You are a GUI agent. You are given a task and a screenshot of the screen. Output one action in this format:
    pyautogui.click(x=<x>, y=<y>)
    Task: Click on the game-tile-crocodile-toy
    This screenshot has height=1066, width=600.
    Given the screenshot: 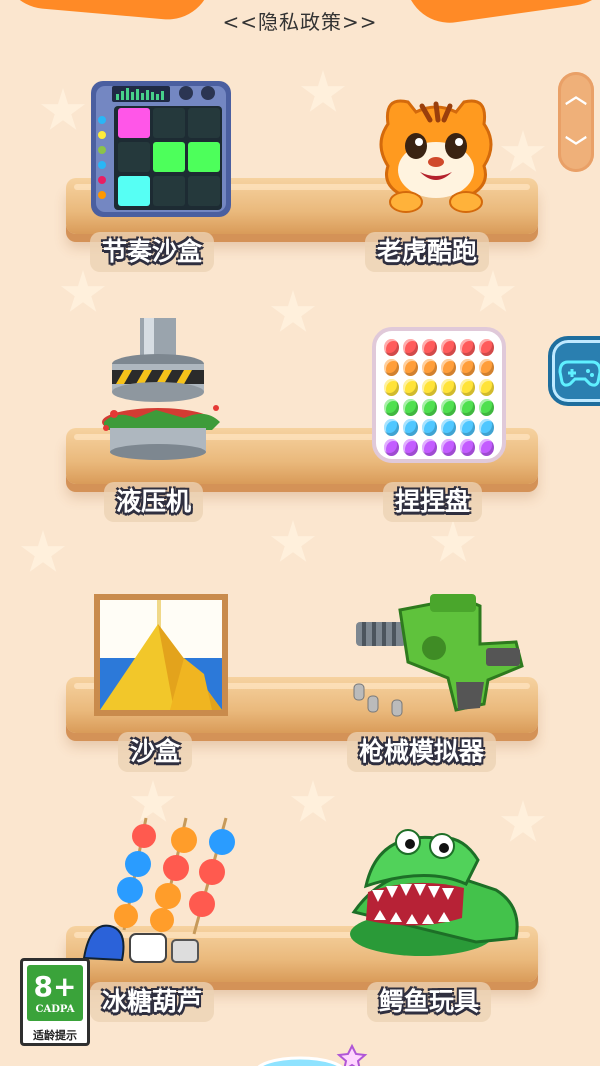 What is the action you would take?
    pyautogui.click(x=439, y=894)
    